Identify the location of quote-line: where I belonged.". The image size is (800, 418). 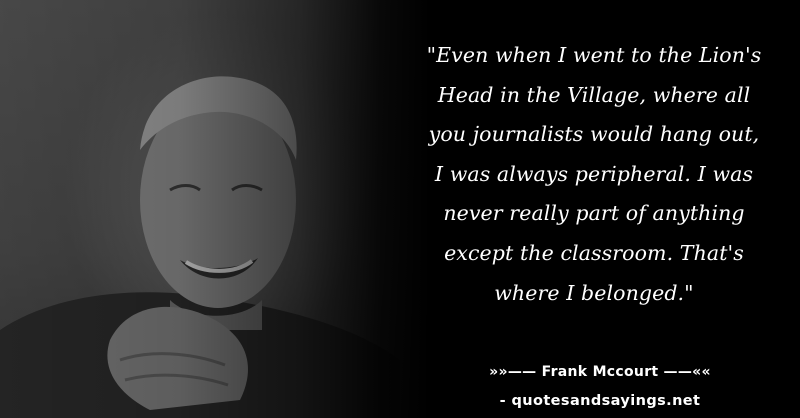
(594, 292).